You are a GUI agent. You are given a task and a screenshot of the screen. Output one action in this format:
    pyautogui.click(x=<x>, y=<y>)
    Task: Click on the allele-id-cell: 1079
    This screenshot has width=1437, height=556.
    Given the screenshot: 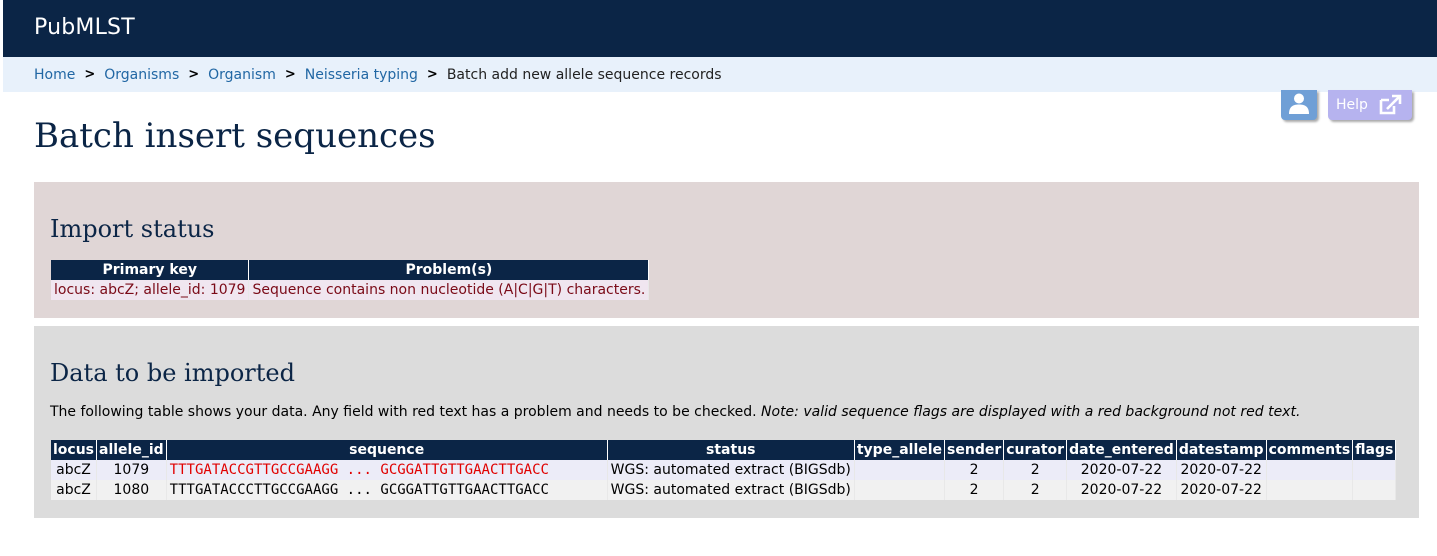 What is the action you would take?
    pyautogui.click(x=131, y=470)
    